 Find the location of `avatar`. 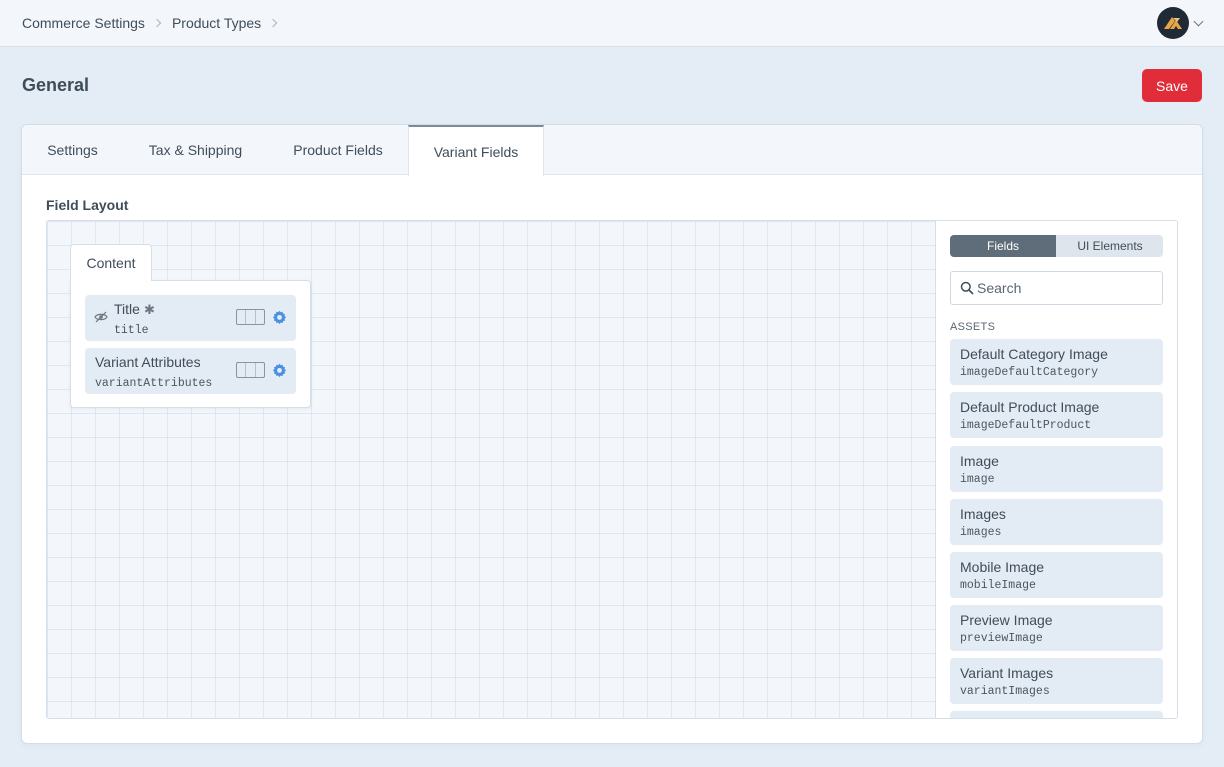

avatar is located at coordinates (1173, 23).